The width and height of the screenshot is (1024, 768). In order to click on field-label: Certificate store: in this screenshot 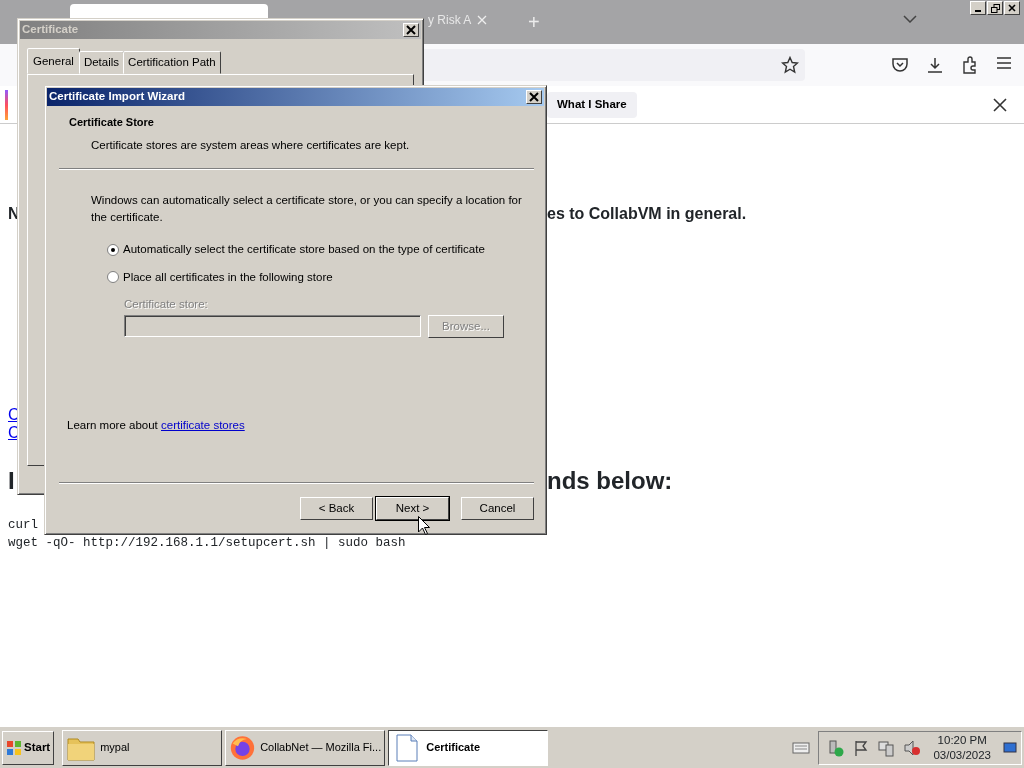, I will do `click(166, 304)`.